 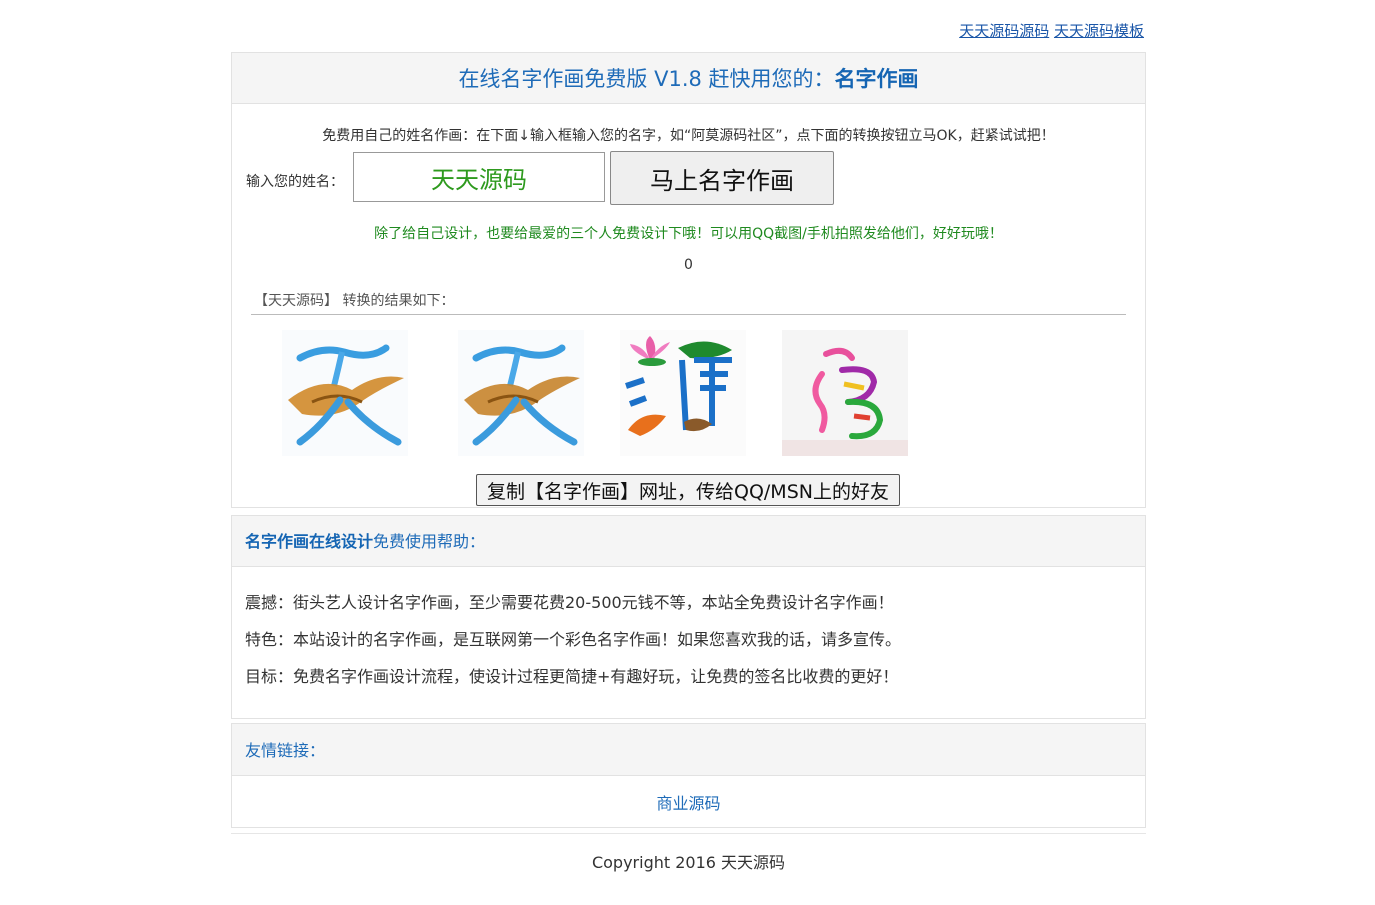 What do you see at coordinates (1004, 31) in the screenshot?
I see `top-link-source: 天天源码源码` at bounding box center [1004, 31].